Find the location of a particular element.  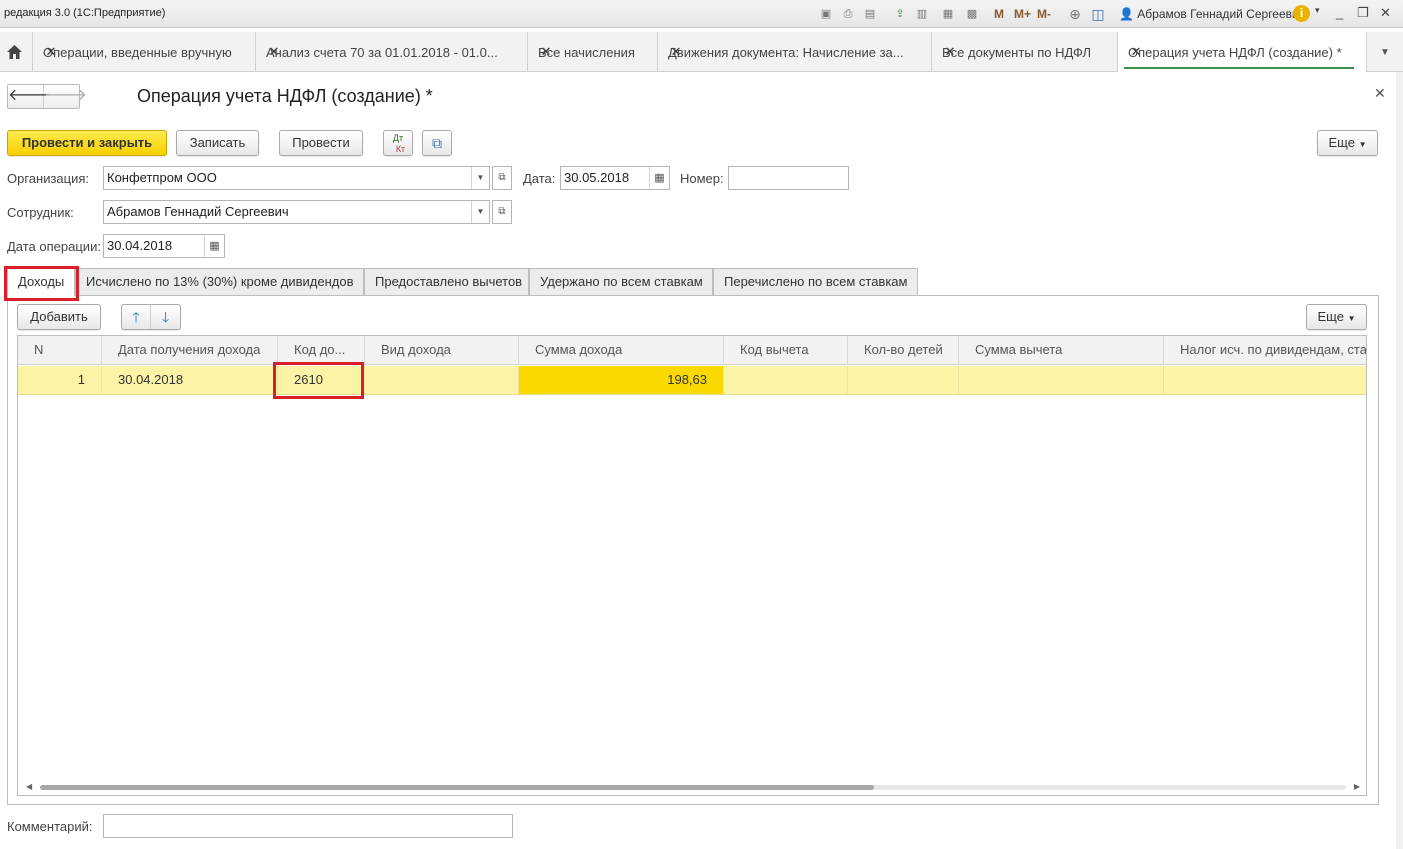

form-title: Операция учета НДФЛ (создание) * is located at coordinates (285, 96).